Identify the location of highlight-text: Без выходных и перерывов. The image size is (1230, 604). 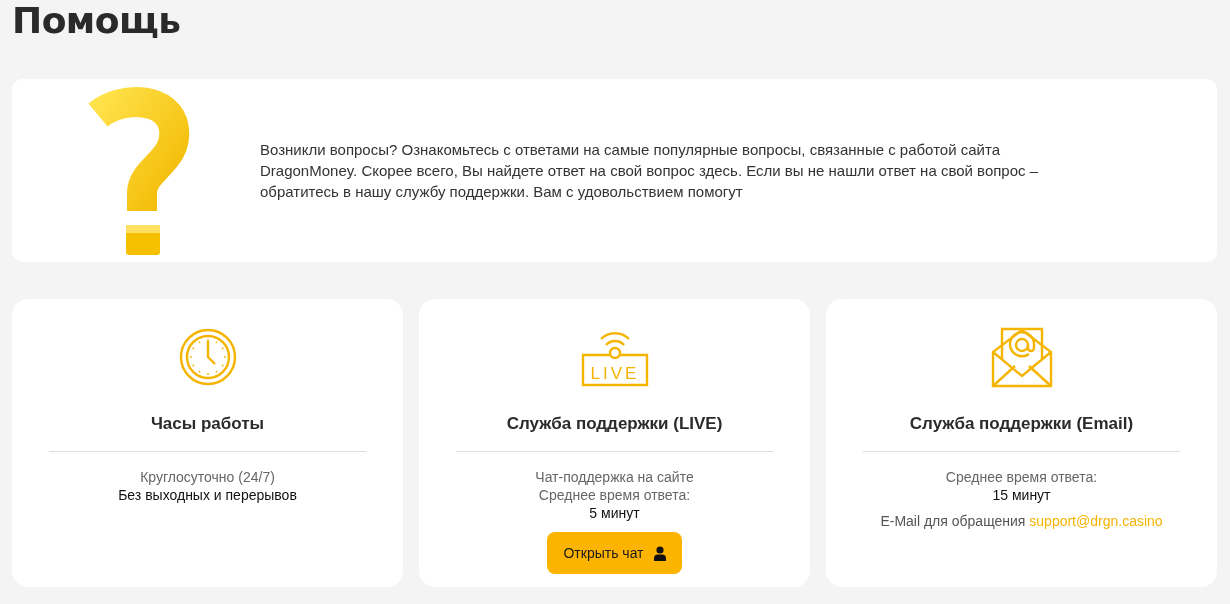
(207, 495).